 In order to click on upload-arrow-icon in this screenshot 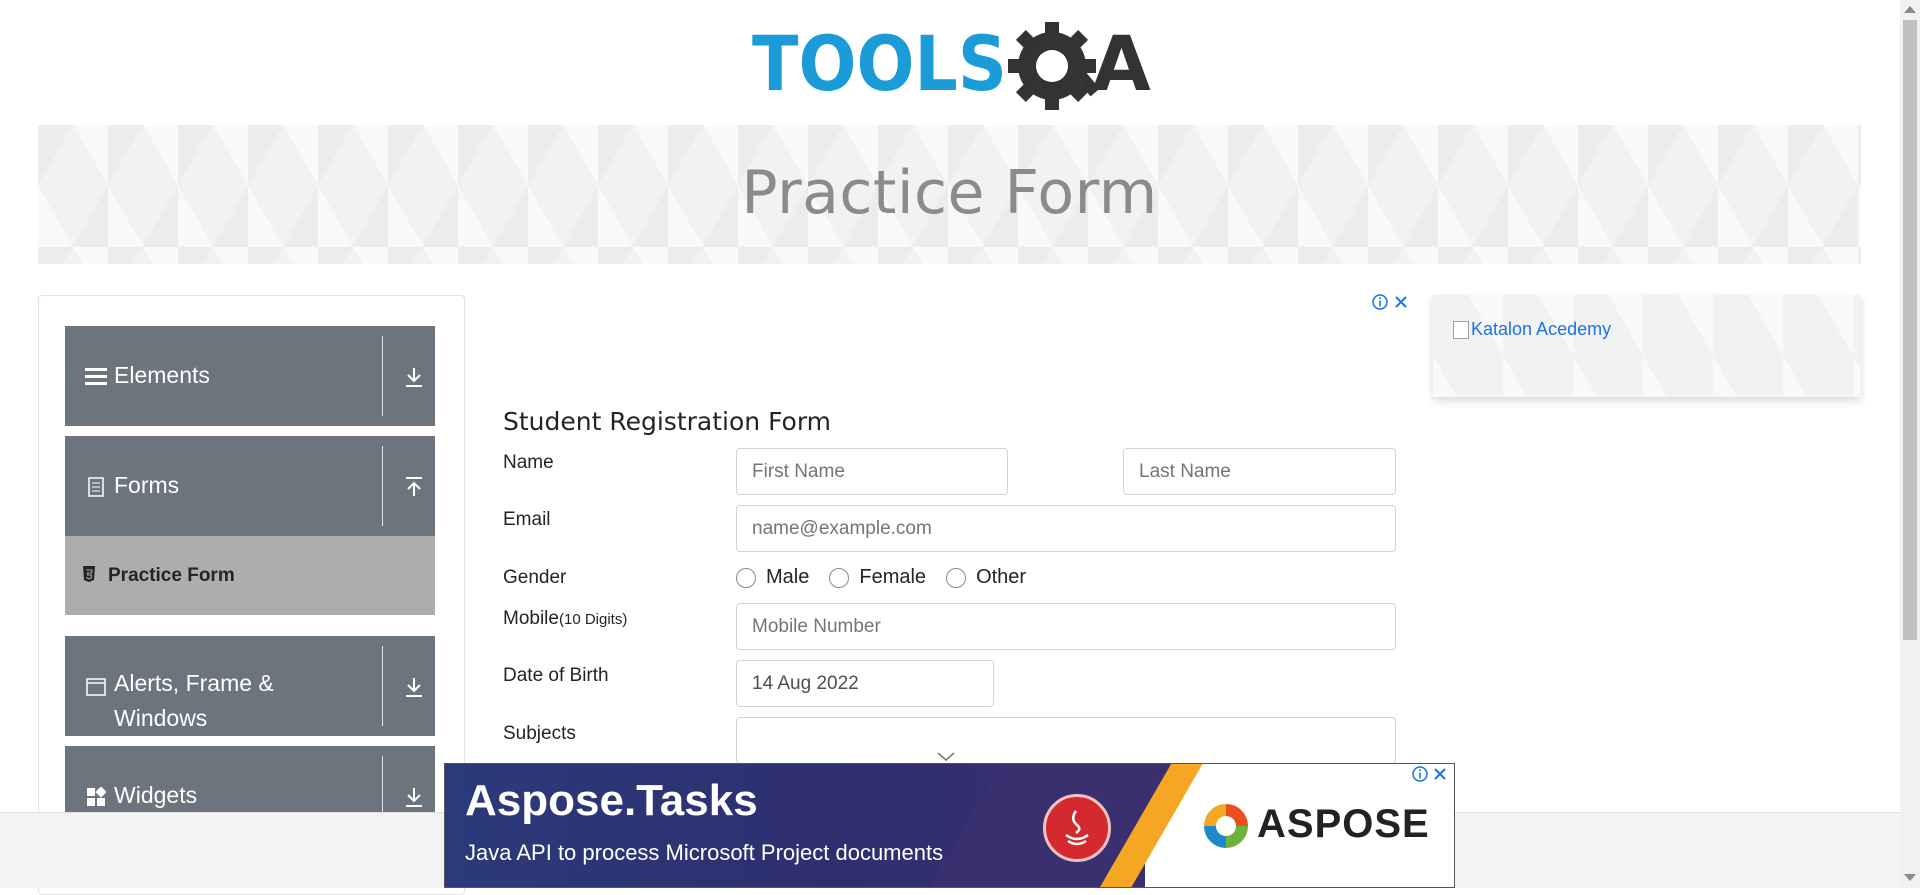, I will do `click(414, 487)`.